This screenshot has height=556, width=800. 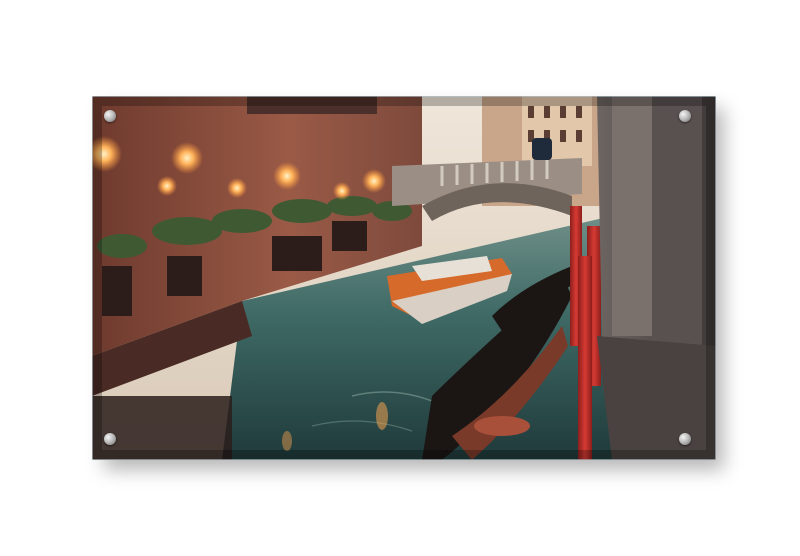 What do you see at coordinates (542, 149) in the screenshot?
I see `person-on-bridge` at bounding box center [542, 149].